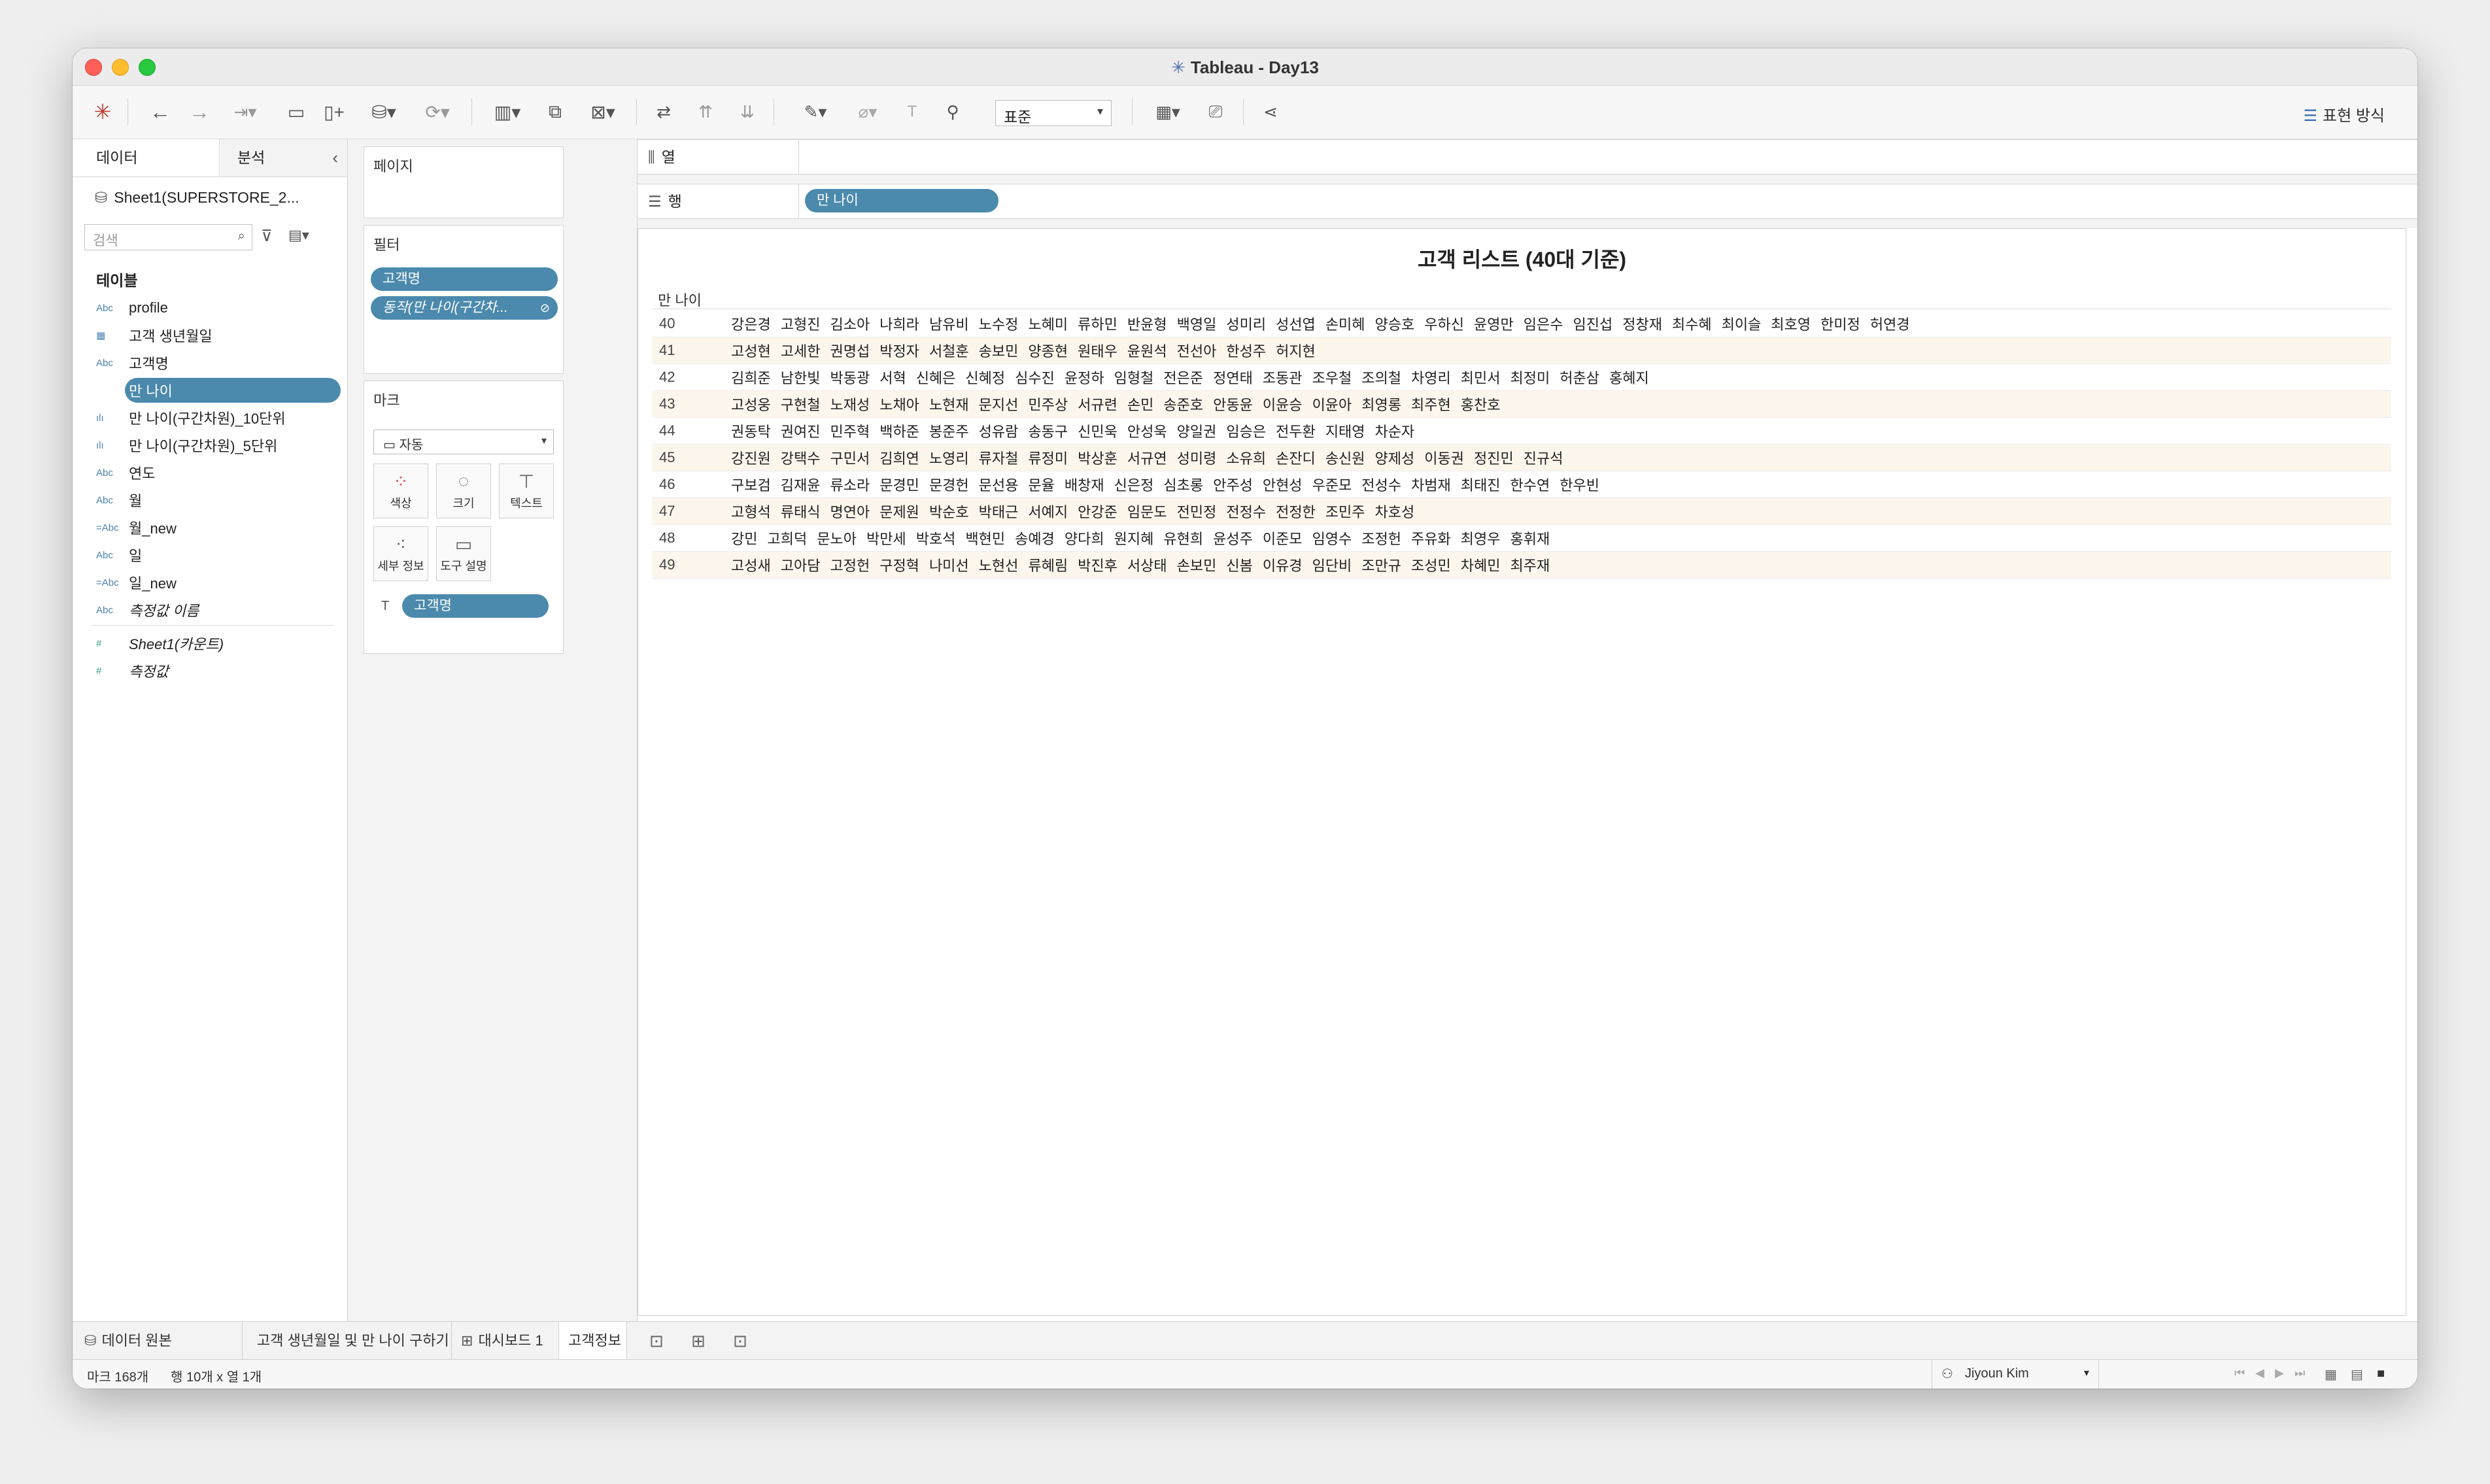 The width and height of the screenshot is (2490, 1484). I want to click on replay-icon: ⇥▾, so click(245, 112).